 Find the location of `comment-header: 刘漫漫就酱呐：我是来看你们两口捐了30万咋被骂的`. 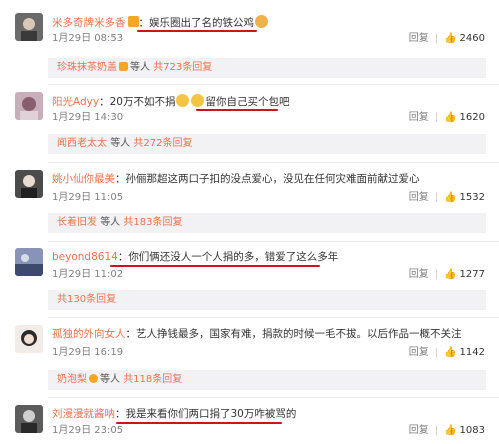

comment-header: 刘漫漫就酱呐：我是来看你们两口捐了30万咋被骂的 is located at coordinates (174, 414).